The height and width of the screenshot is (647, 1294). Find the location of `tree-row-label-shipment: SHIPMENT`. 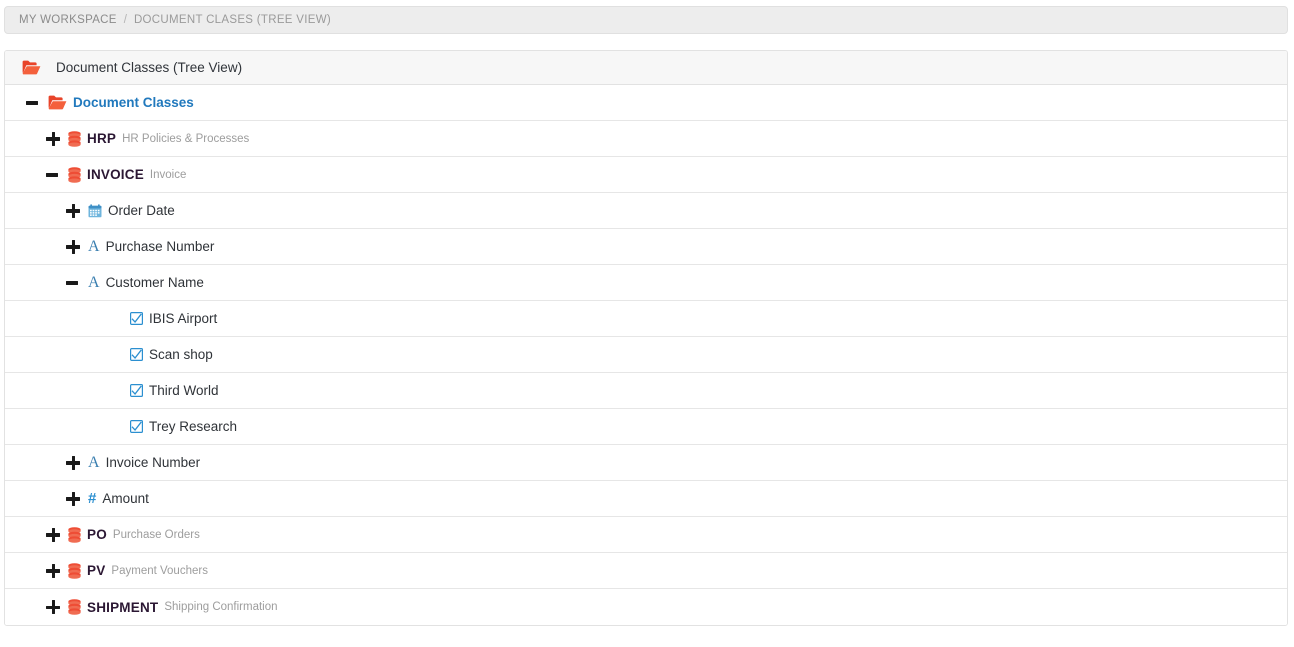

tree-row-label-shipment: SHIPMENT is located at coordinates (123, 607).